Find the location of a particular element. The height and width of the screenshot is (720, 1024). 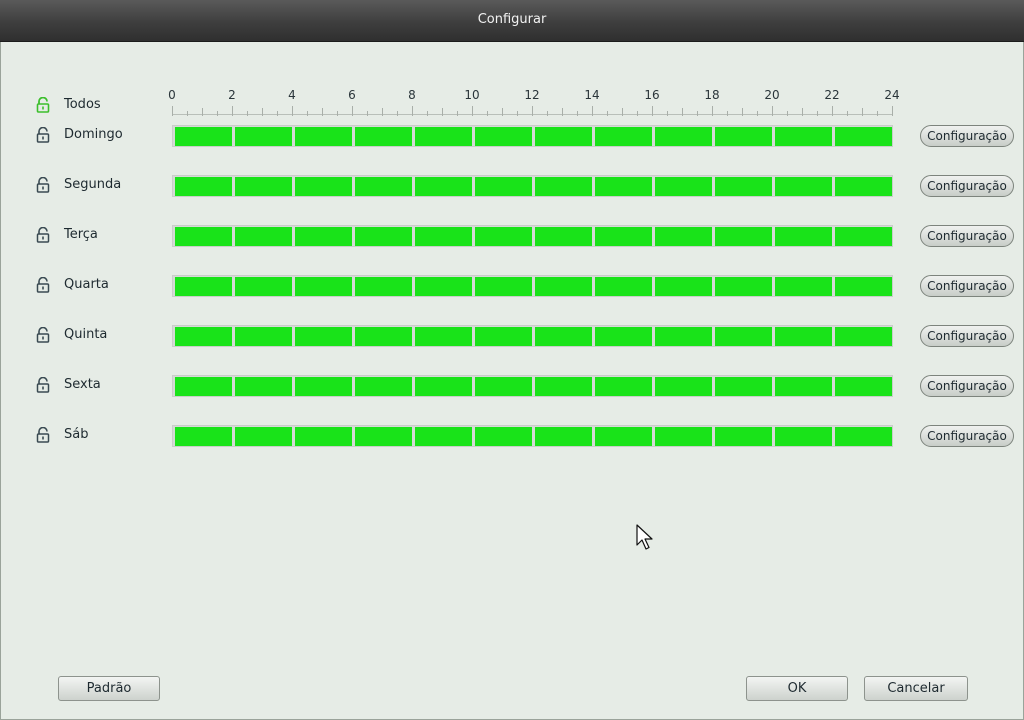

default-button: Padrão is located at coordinates (109, 688).